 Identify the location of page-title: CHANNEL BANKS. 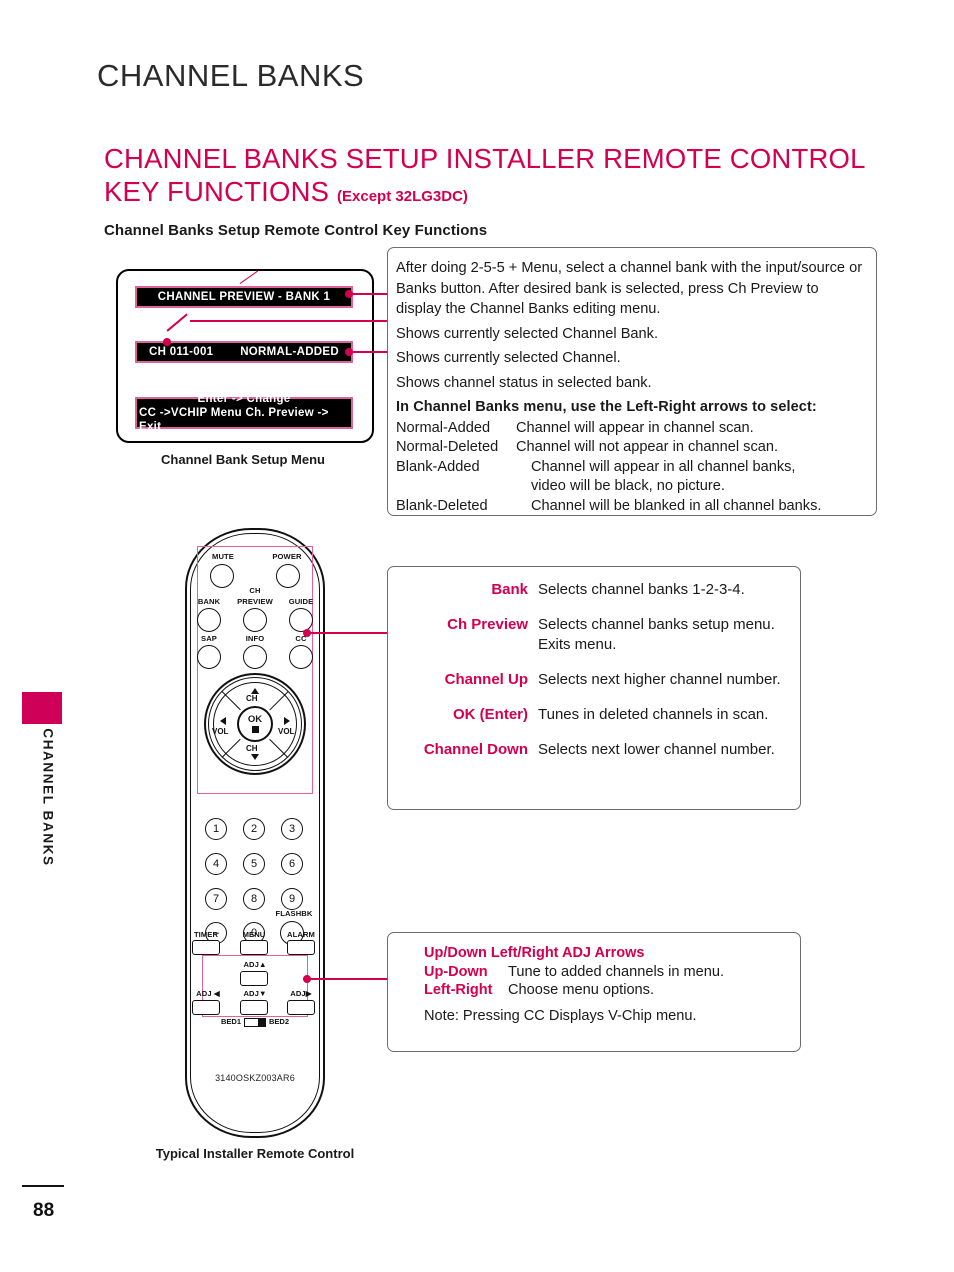
(231, 75).